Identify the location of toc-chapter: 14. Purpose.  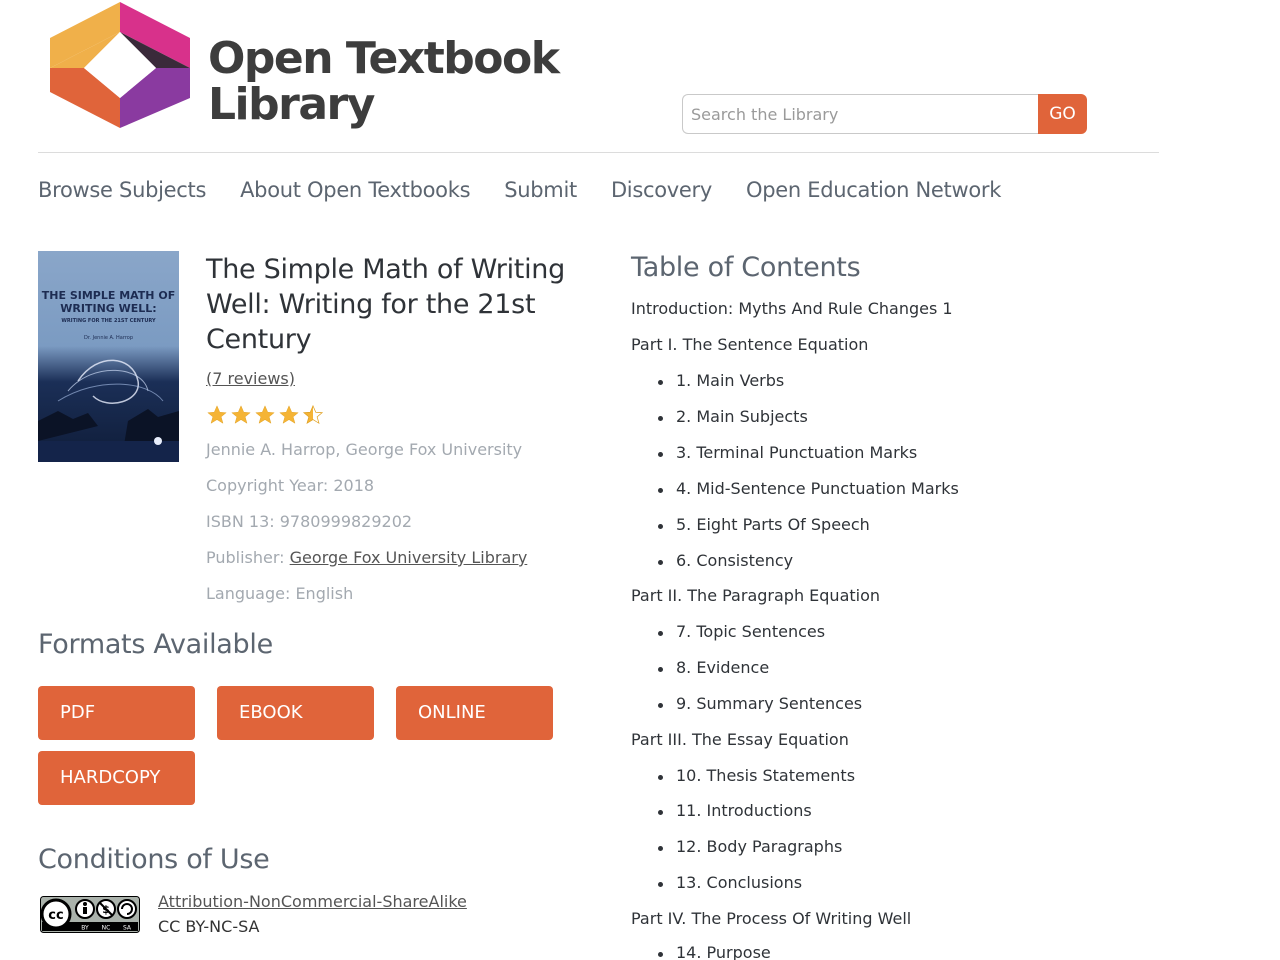
(714, 951).